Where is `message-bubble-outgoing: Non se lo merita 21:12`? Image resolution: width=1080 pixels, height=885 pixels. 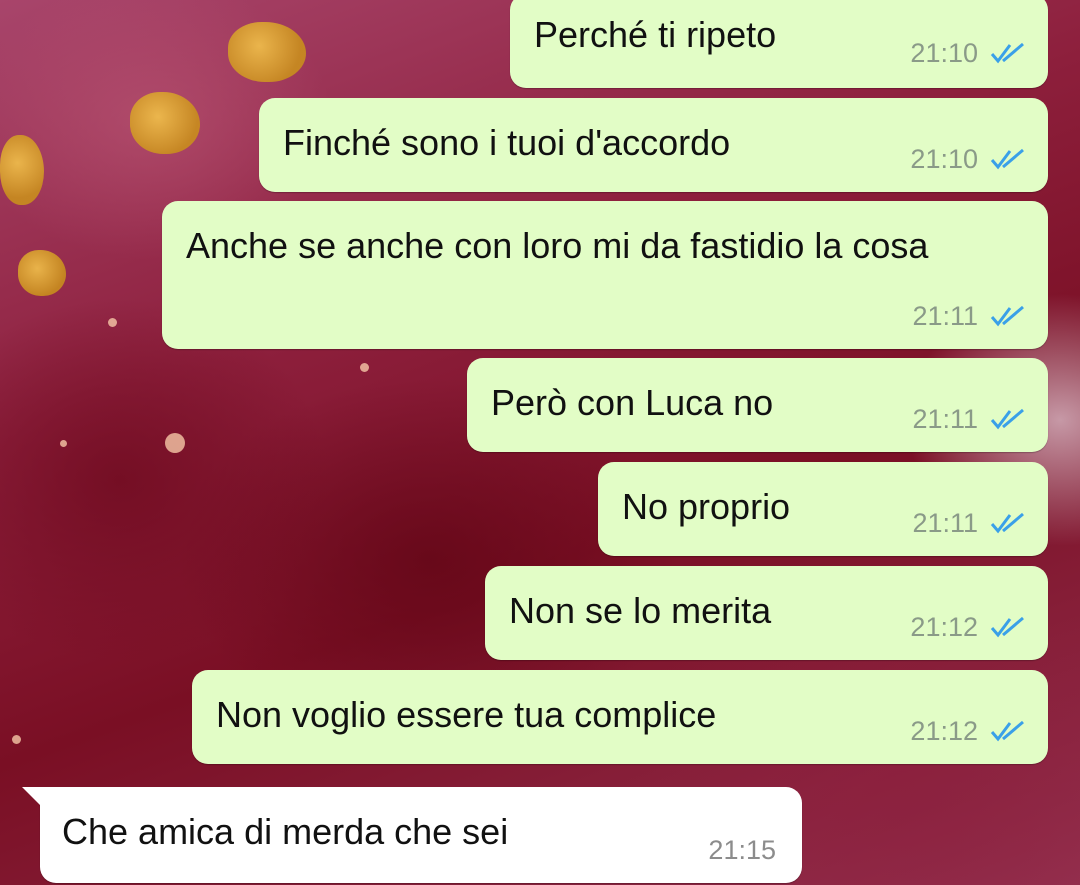 message-bubble-outgoing: Non se lo merita 21:12 is located at coordinates (766, 613).